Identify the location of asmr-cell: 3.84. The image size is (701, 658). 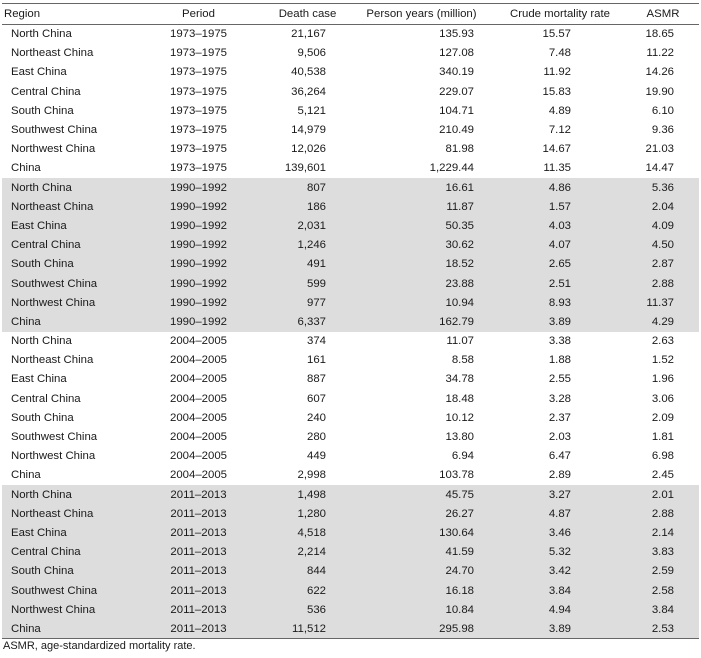
(663, 610).